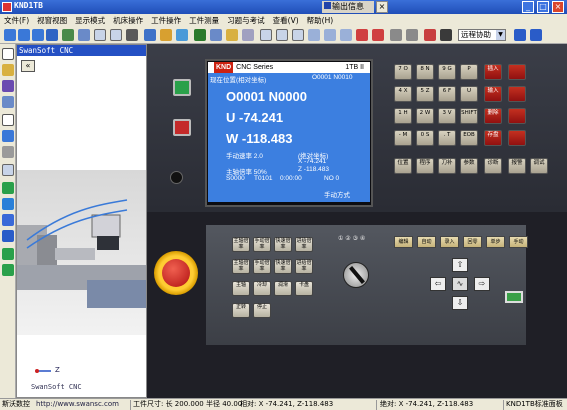  Describe the element at coordinates (28, 66) in the screenshot. I see `collapse-panel-button: «` at that location.